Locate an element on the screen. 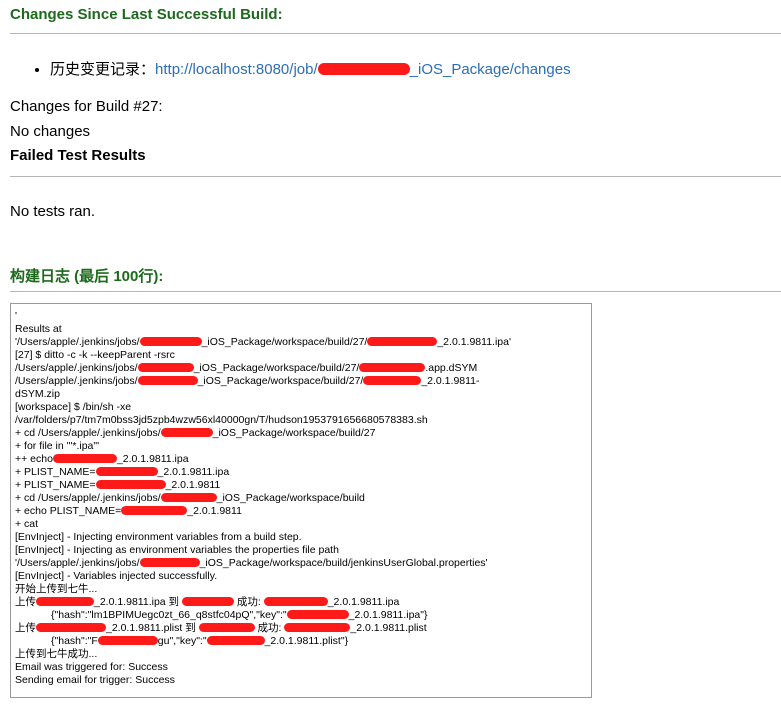  log-line: Email was triggered for: Success is located at coordinates (91, 667).